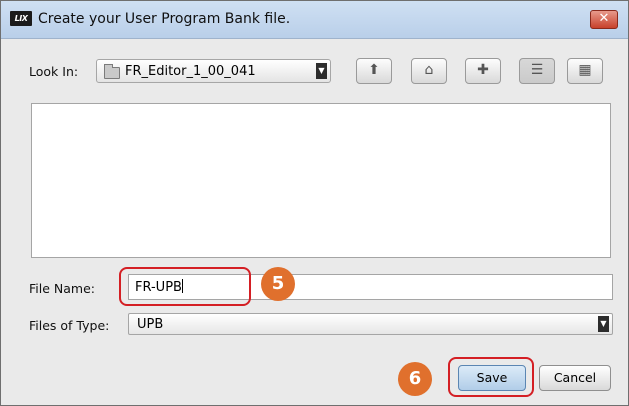  I want to click on new-folder-icon: ✚, so click(483, 70).